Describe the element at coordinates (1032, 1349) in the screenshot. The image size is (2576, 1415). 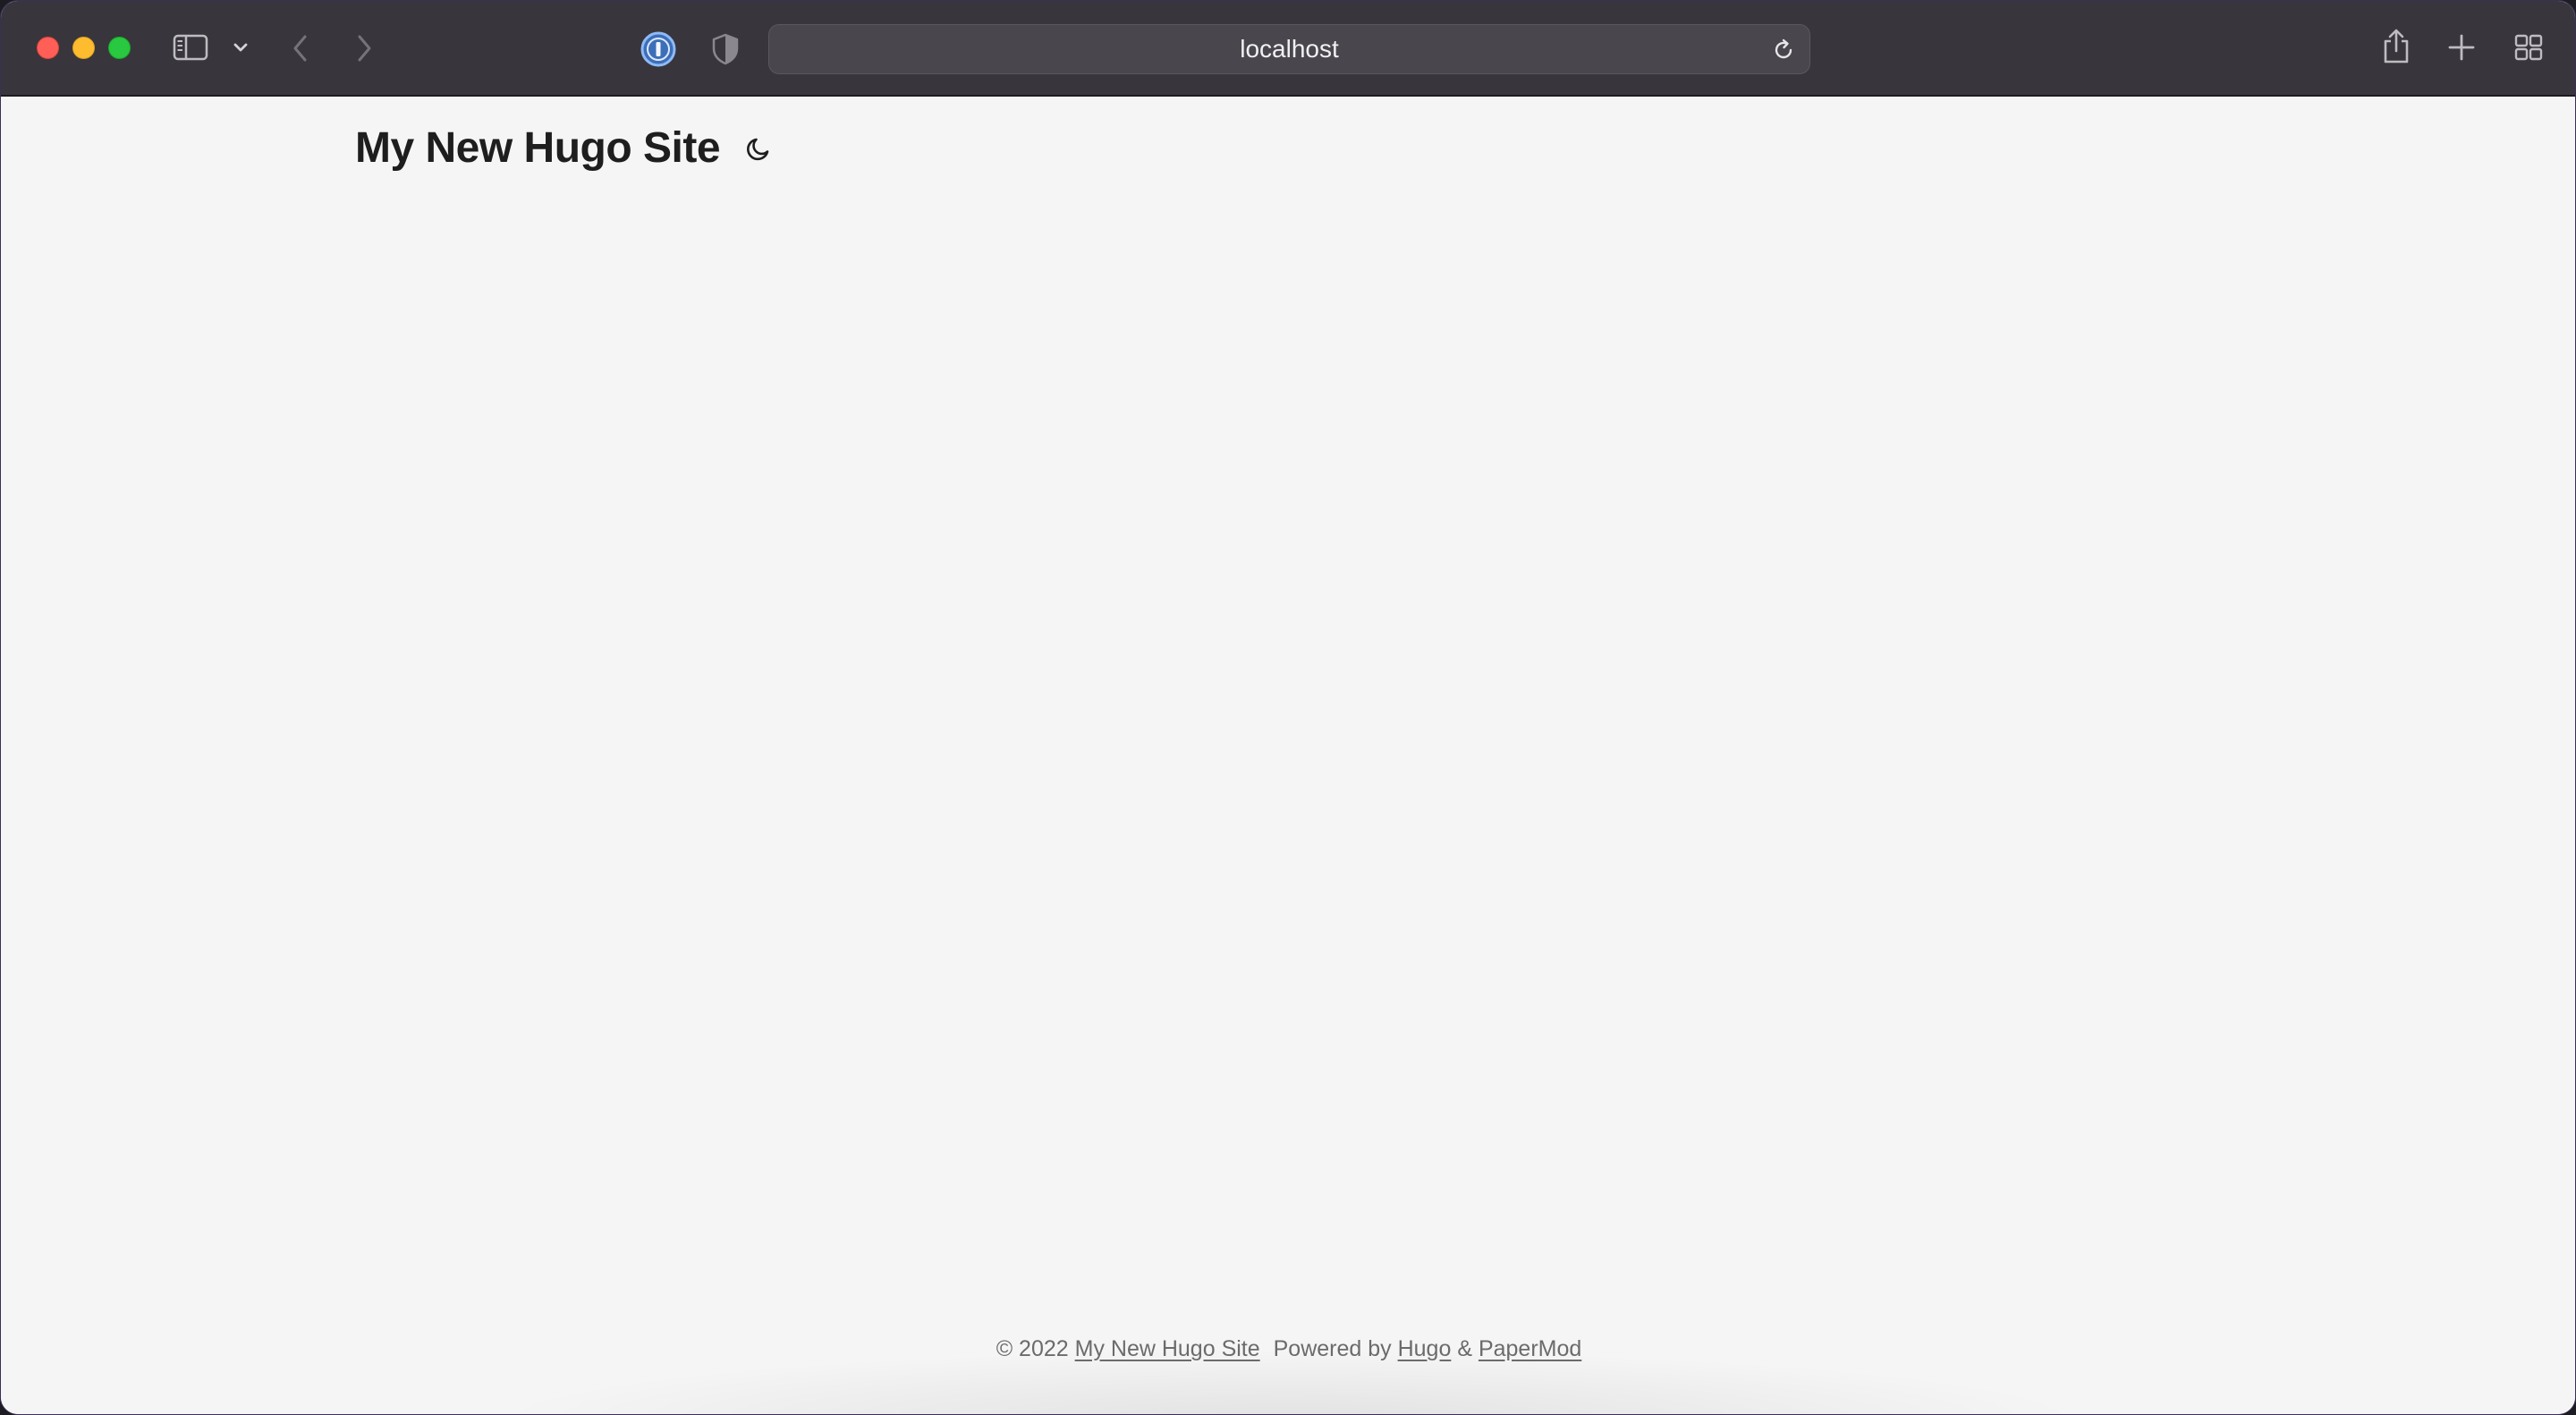
I see `footer-copyright: © 2022` at that location.